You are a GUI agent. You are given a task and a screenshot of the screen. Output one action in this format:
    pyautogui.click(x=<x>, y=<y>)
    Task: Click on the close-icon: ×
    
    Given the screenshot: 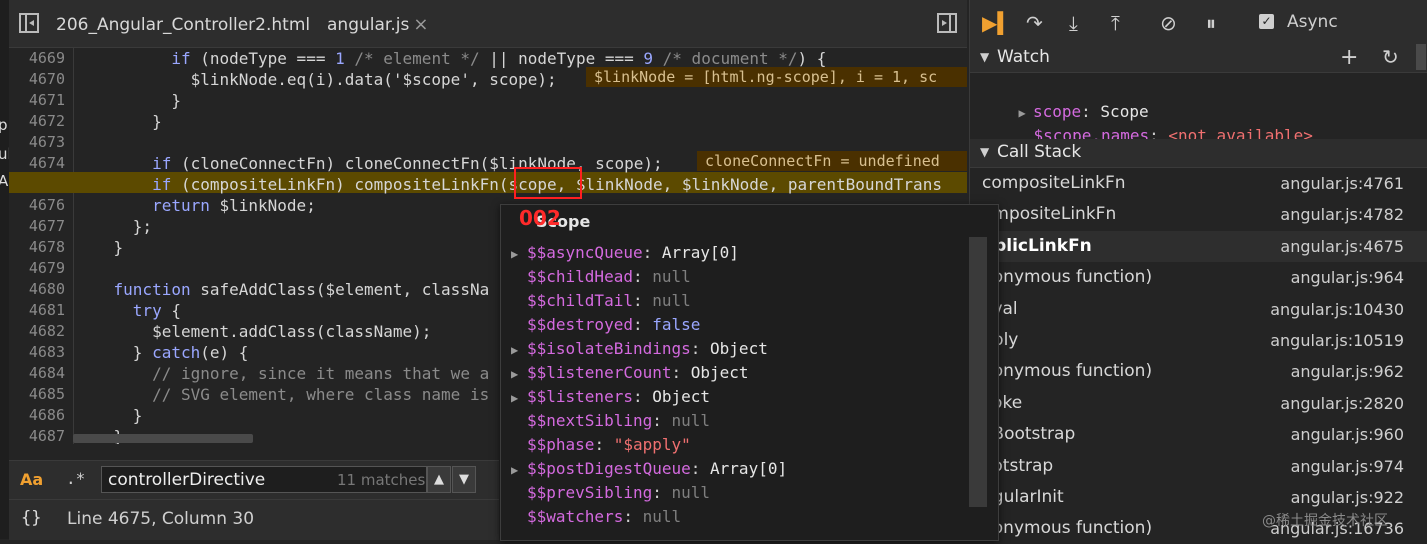 What is the action you would take?
    pyautogui.click(x=420, y=24)
    